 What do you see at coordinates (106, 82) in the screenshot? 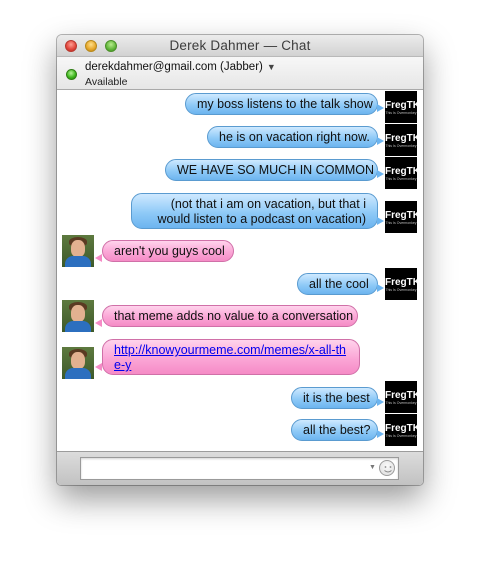
I see `availability-status: Available` at bounding box center [106, 82].